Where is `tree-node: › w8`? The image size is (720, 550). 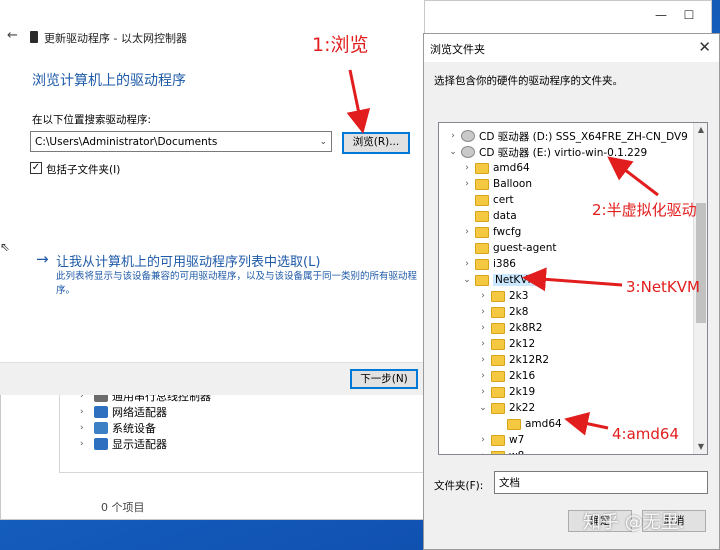
tree-node: › w8 is located at coordinates (500, 451).